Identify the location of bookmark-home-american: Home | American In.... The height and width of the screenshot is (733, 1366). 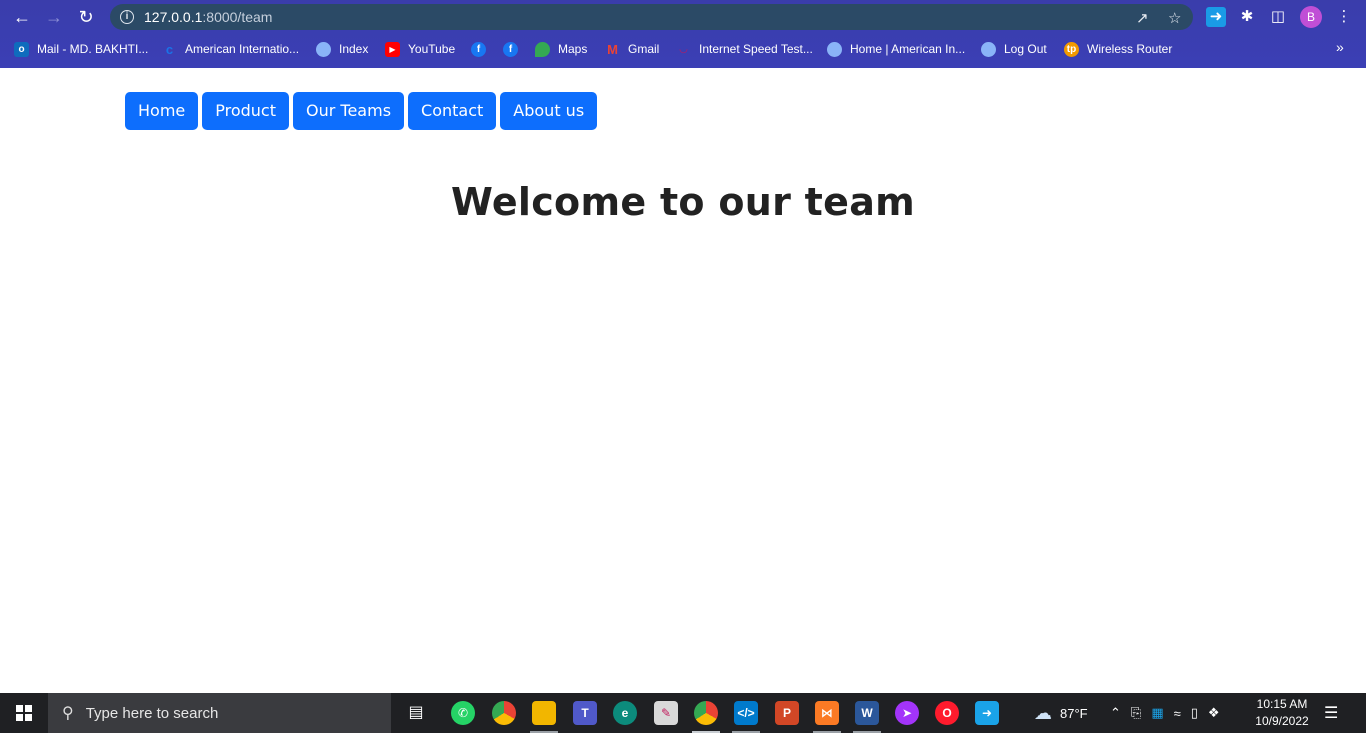
(896, 49).